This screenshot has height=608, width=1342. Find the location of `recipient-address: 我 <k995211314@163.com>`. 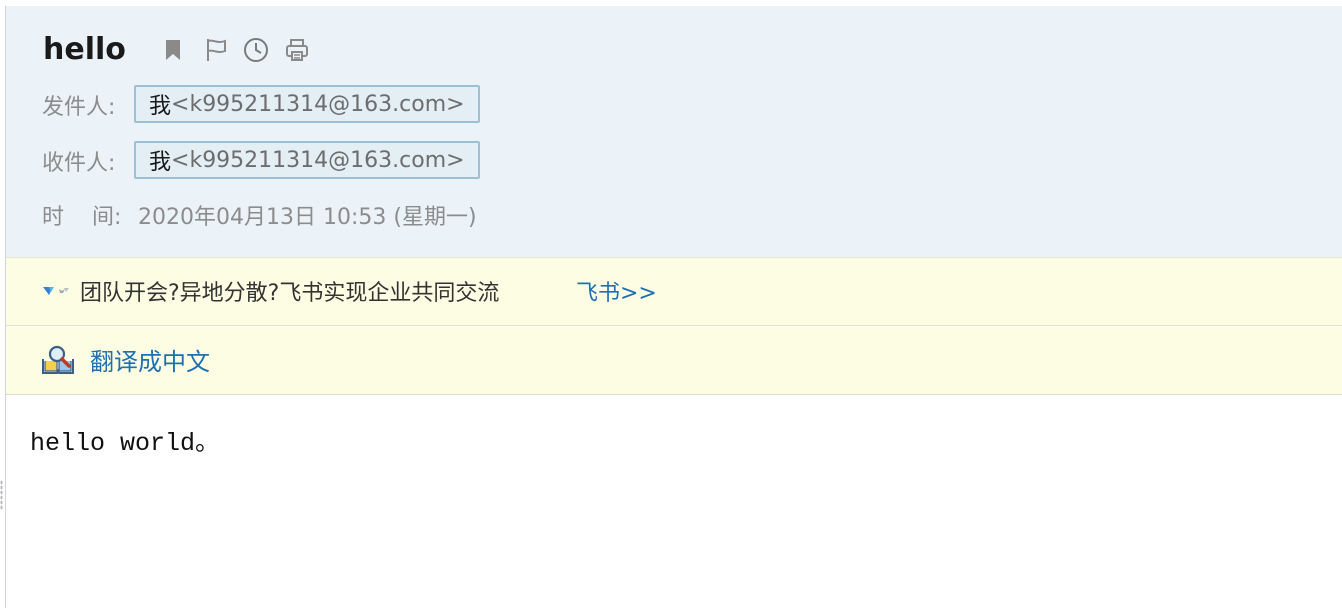

recipient-address: 我 <k995211314@163.com> is located at coordinates (307, 160).